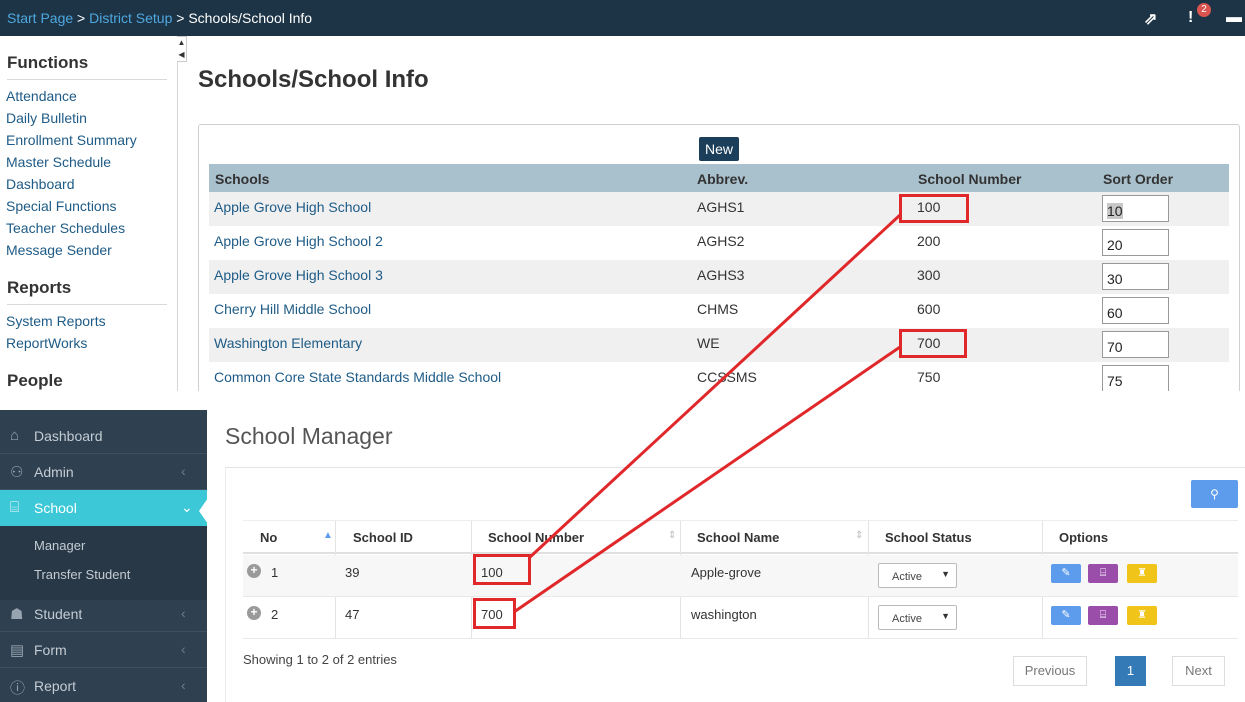 The image size is (1245, 702). Describe the element at coordinates (708, 343) in the screenshot. I see `school-abbrev: WE` at that location.